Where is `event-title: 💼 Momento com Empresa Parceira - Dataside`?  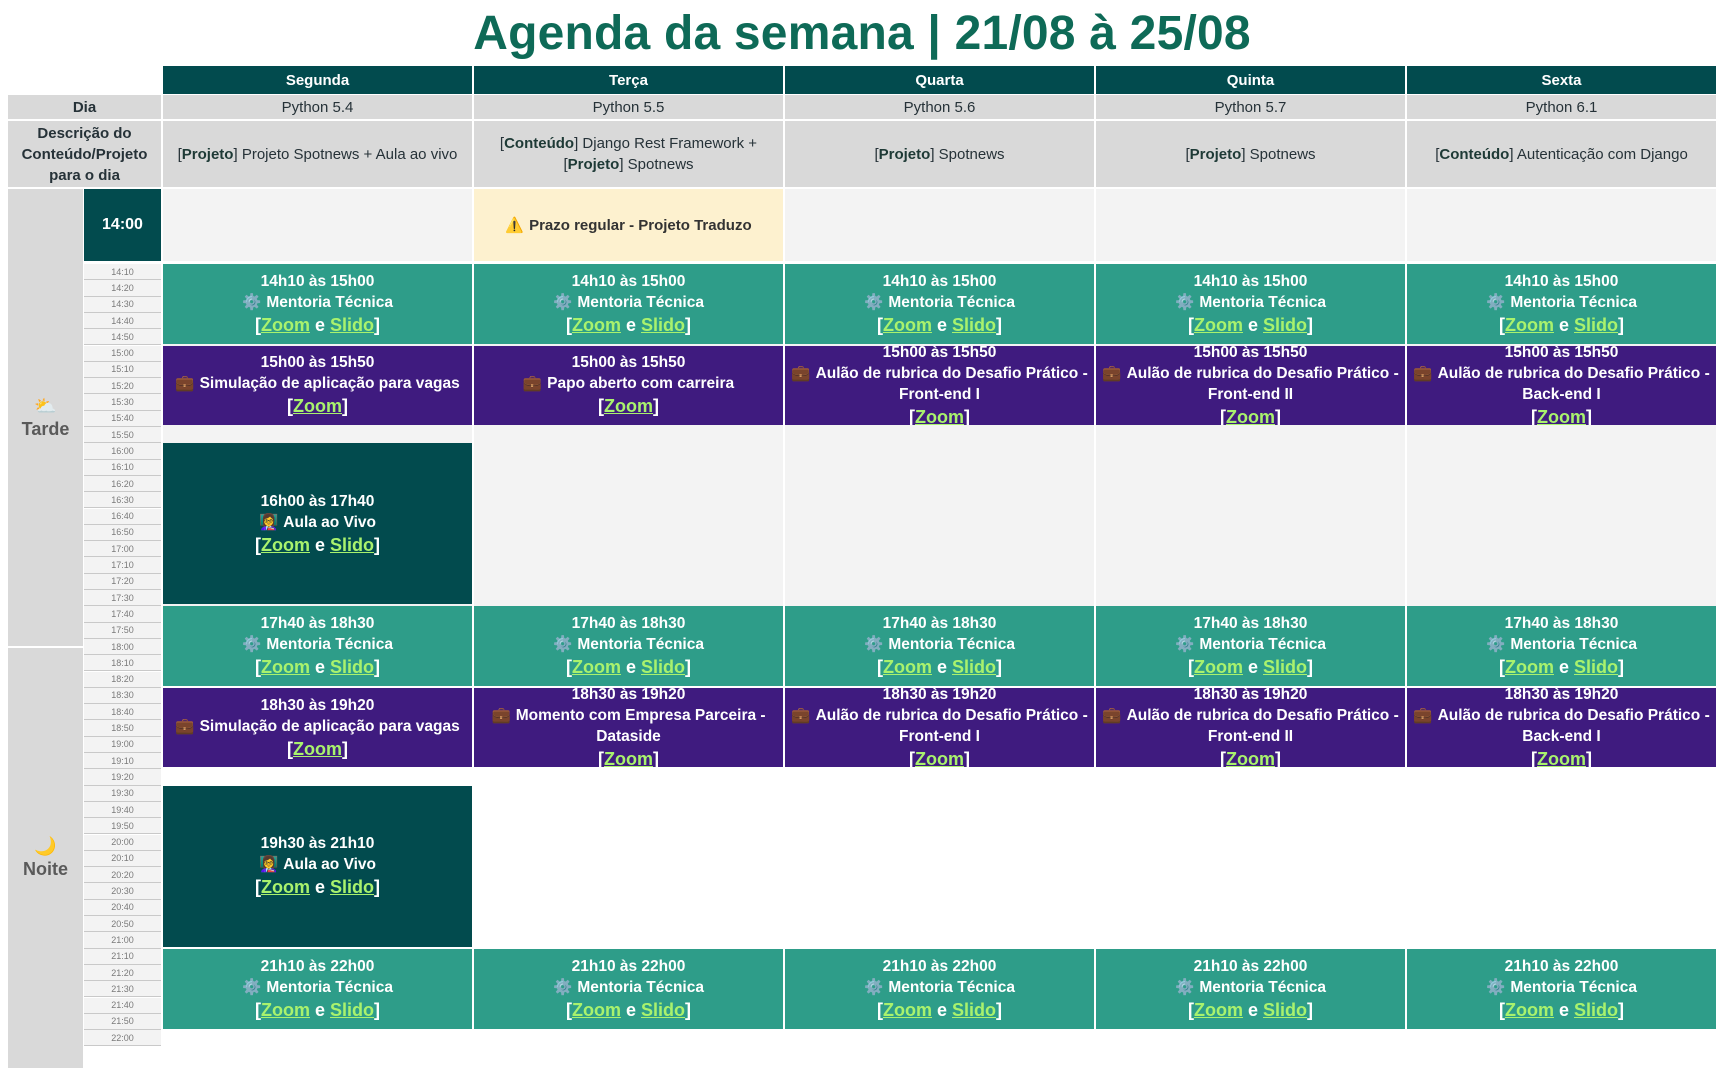 event-title: 💼 Momento com Empresa Parceira - Dataside is located at coordinates (628, 726).